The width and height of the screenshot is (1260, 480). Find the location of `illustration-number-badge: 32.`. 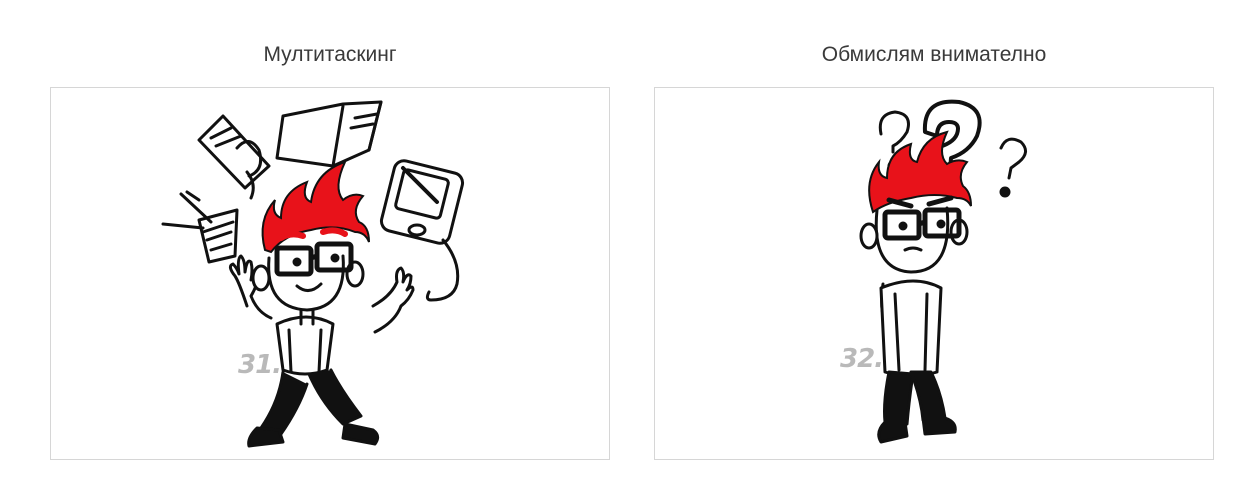

illustration-number-badge: 32. is located at coordinates (862, 359).